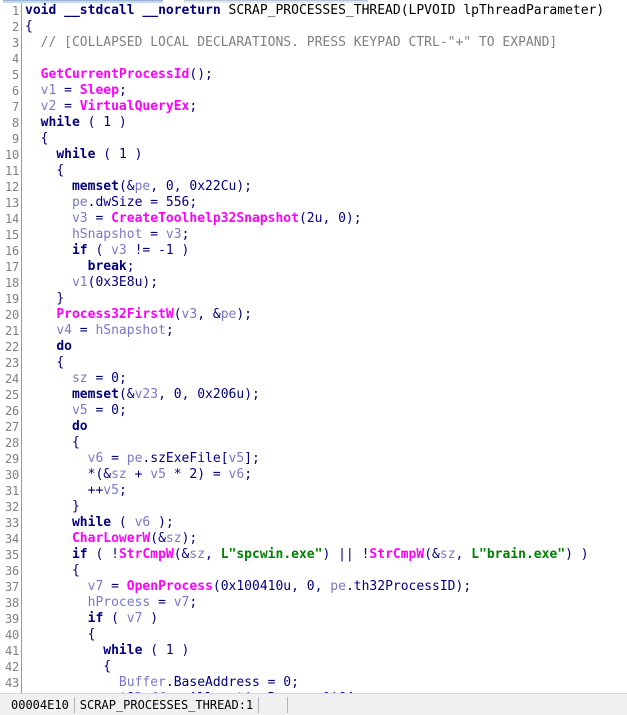 Image resolution: width=627 pixels, height=715 pixels. I want to click on code-line-text: ++v5;, so click(324, 491).